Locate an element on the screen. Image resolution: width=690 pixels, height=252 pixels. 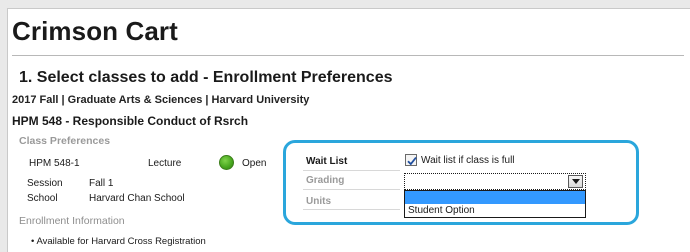
dropdown-arrow-button is located at coordinates (575, 181).